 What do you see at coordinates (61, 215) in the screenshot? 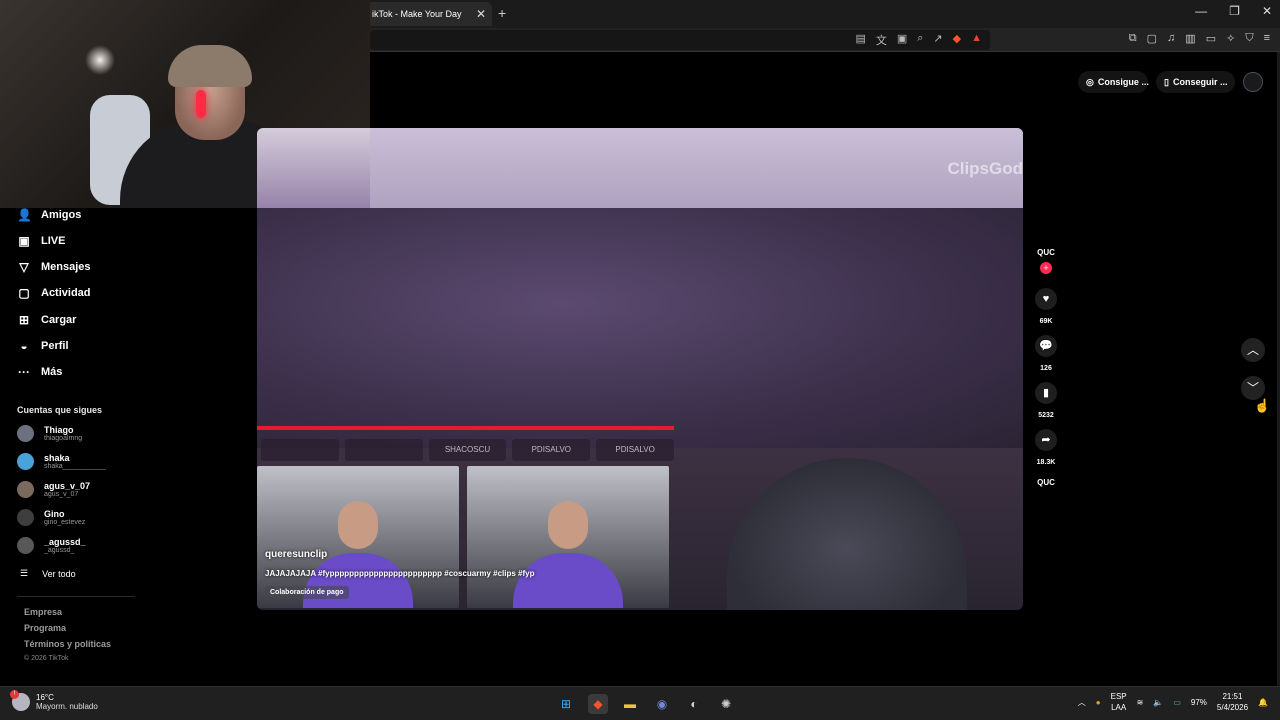
I see `sidebar-item-label: Amigos` at bounding box center [61, 215].